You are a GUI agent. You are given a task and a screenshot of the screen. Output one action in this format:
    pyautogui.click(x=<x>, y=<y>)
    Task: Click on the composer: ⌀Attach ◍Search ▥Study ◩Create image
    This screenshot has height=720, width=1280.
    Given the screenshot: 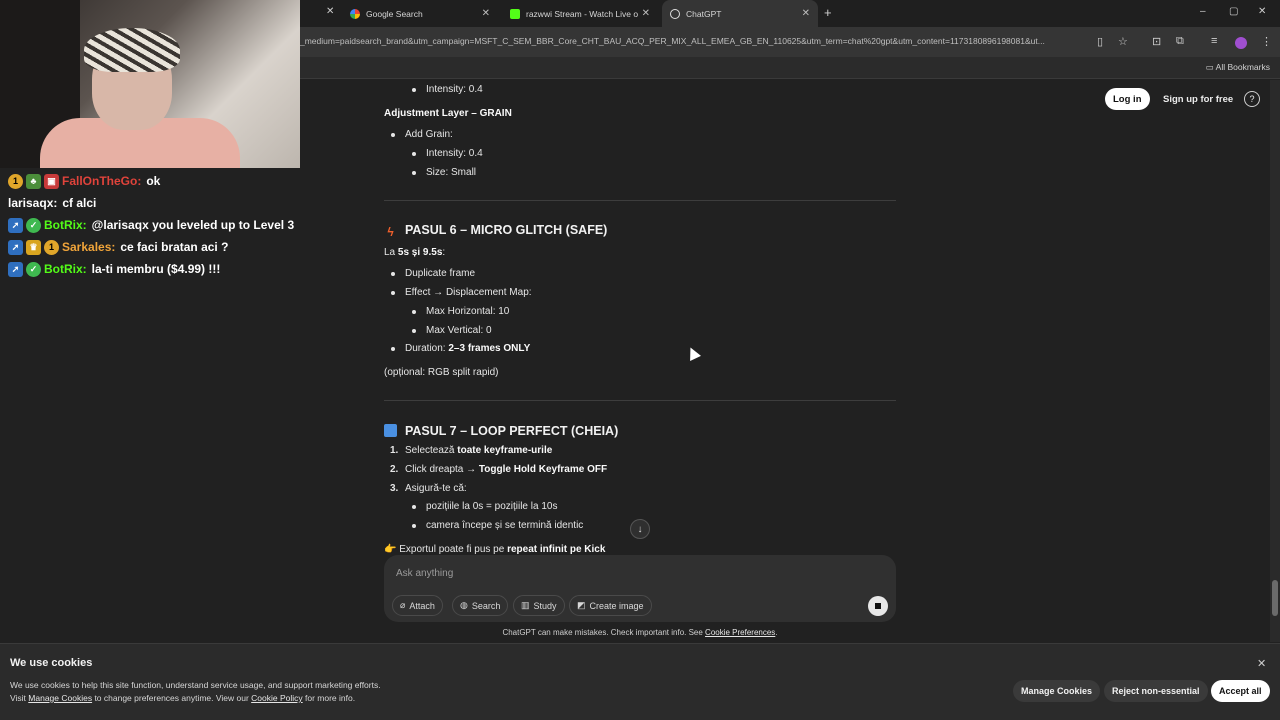 What is the action you would take?
    pyautogui.click(x=640, y=588)
    